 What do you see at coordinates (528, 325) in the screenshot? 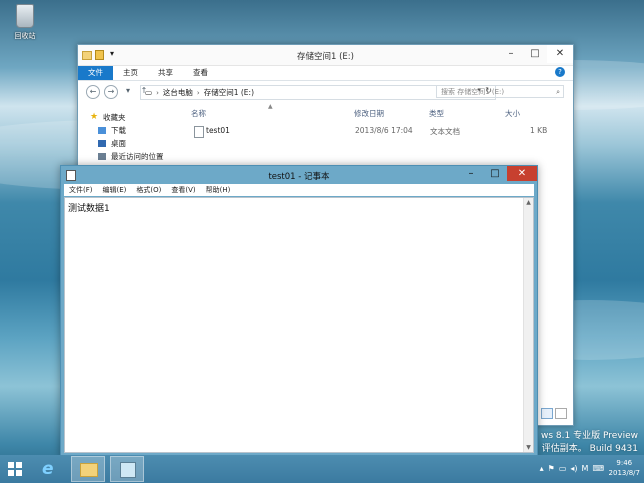
I see `vertical-scrollbar: ▲ ▼` at bounding box center [528, 325].